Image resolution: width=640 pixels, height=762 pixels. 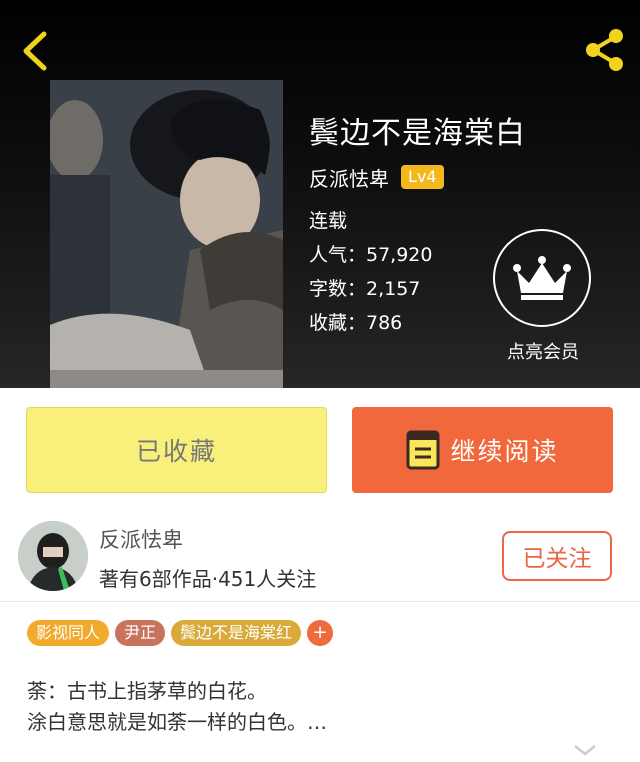 I want to click on divider, so click(x=320, y=601).